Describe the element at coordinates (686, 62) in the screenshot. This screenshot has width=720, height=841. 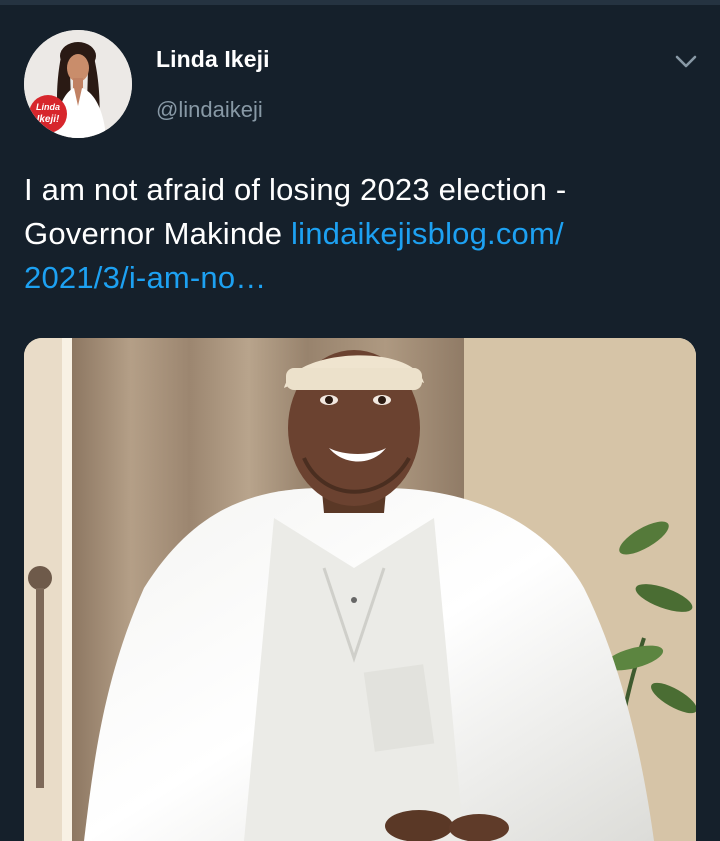
I see `chevron-down-icon` at that location.